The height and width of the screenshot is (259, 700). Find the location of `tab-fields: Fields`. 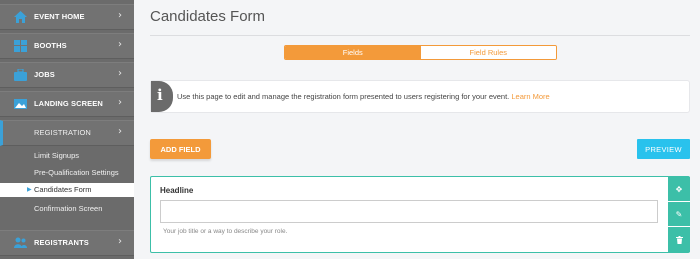

tab-fields: Fields is located at coordinates (353, 52).